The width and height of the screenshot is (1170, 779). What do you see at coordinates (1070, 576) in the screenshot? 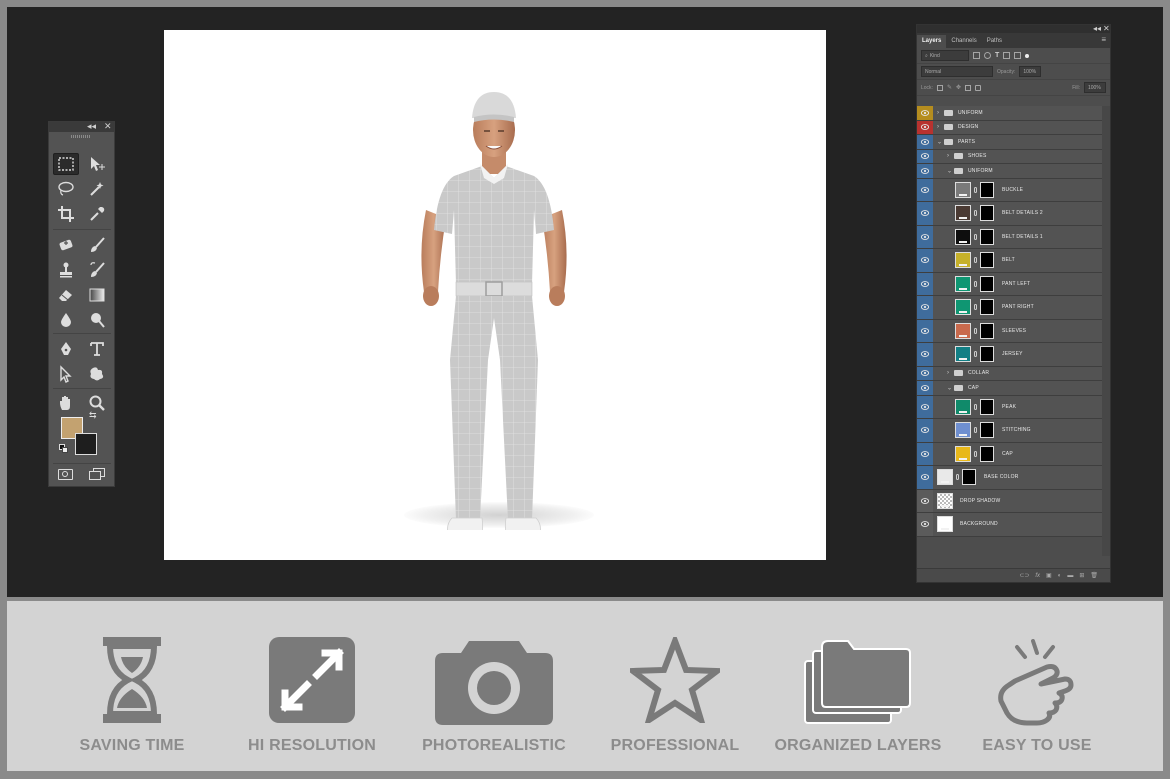
I see `new-group-icon: ▬` at bounding box center [1070, 576].